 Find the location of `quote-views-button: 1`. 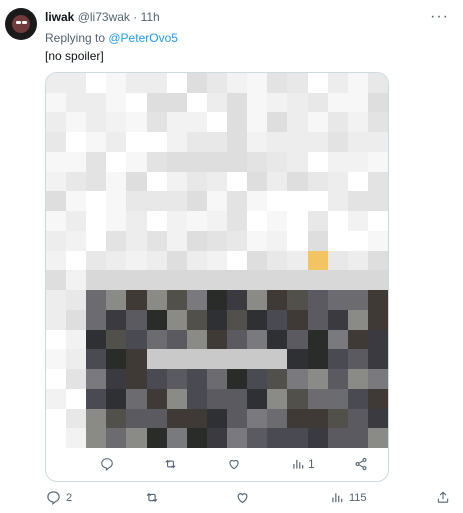

quote-views-button: 1 is located at coordinates (303, 464).